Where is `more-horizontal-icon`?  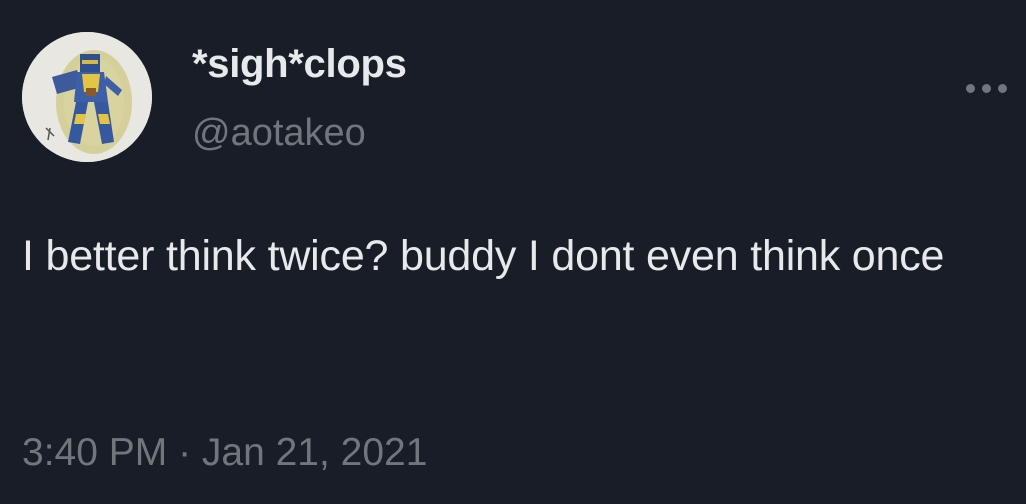 more-horizontal-icon is located at coordinates (970, 88).